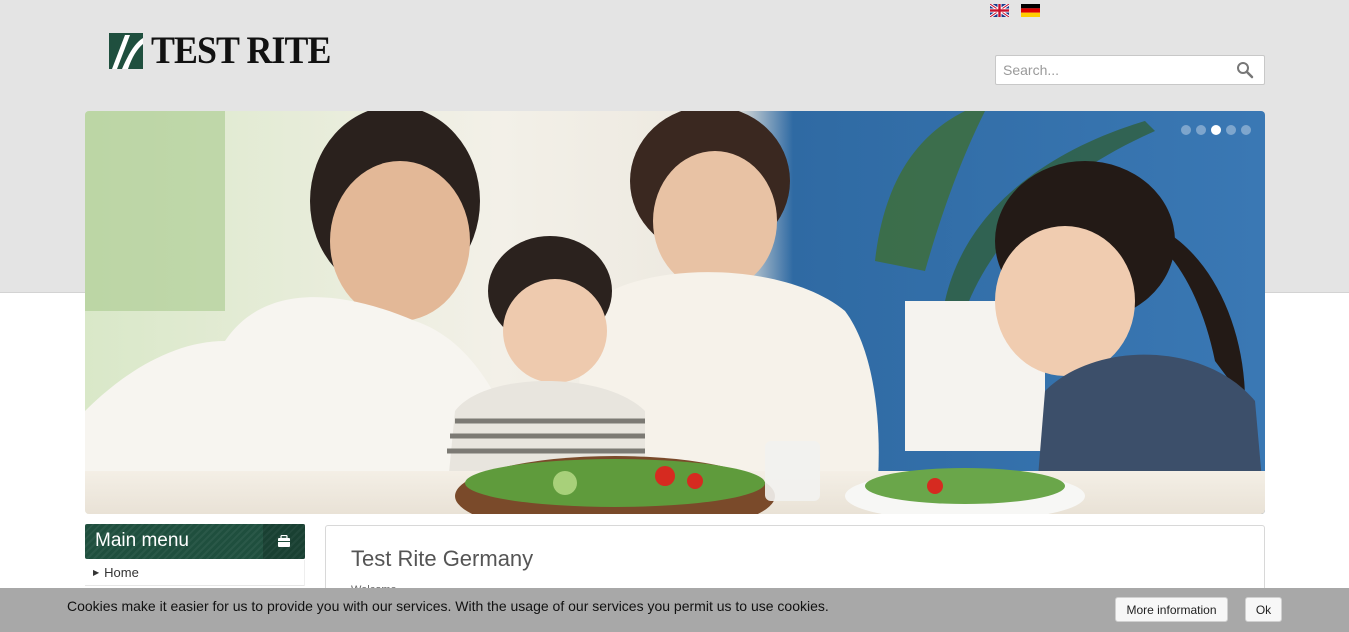 The image size is (1349, 632). I want to click on germany-flag-icon, so click(1030, 10).